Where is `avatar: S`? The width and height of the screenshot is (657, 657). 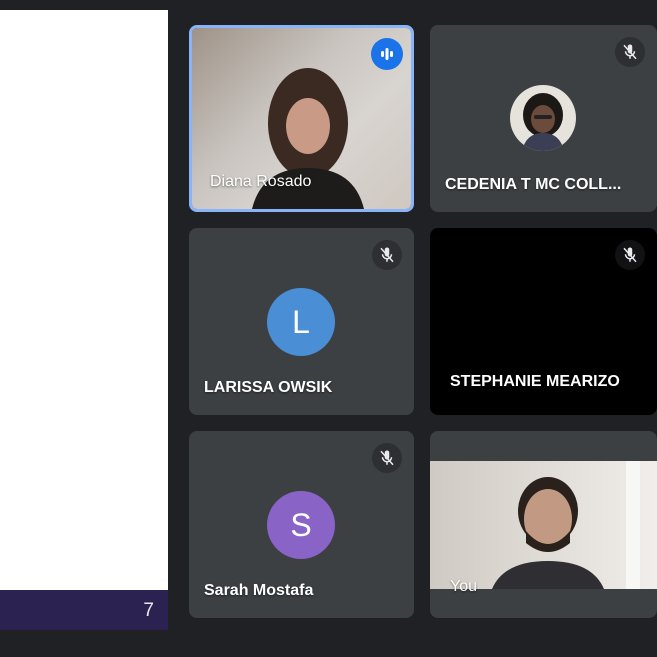 avatar: S is located at coordinates (301, 525).